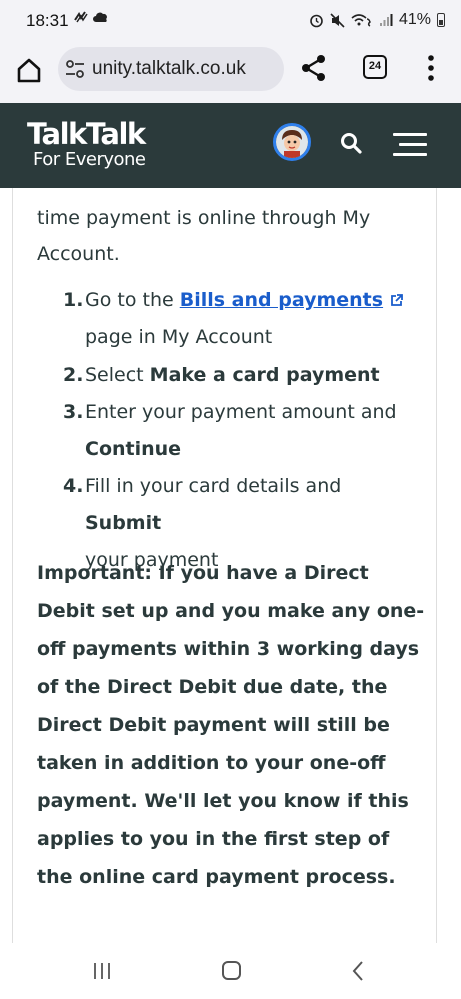 This screenshot has width=461, height=999. Describe the element at coordinates (91, 19) in the screenshot. I see `status-left-icons` at that location.